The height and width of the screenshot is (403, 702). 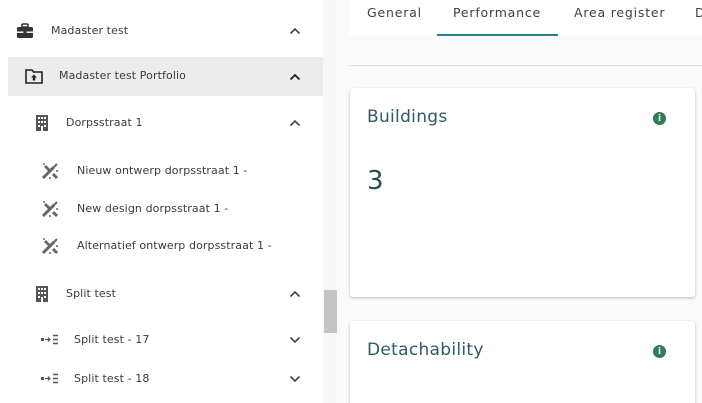 What do you see at coordinates (153, 208) in the screenshot?
I see `tree-item-label: New design dorpsstraat 1 -` at bounding box center [153, 208].